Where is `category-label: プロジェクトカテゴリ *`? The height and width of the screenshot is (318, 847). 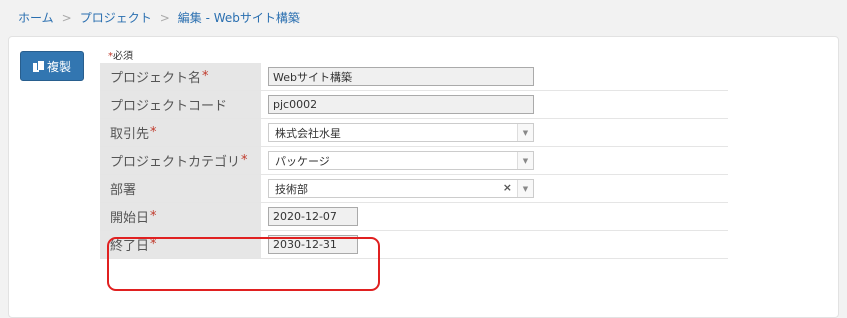 category-label: プロジェクトカテゴリ * is located at coordinates (181, 160).